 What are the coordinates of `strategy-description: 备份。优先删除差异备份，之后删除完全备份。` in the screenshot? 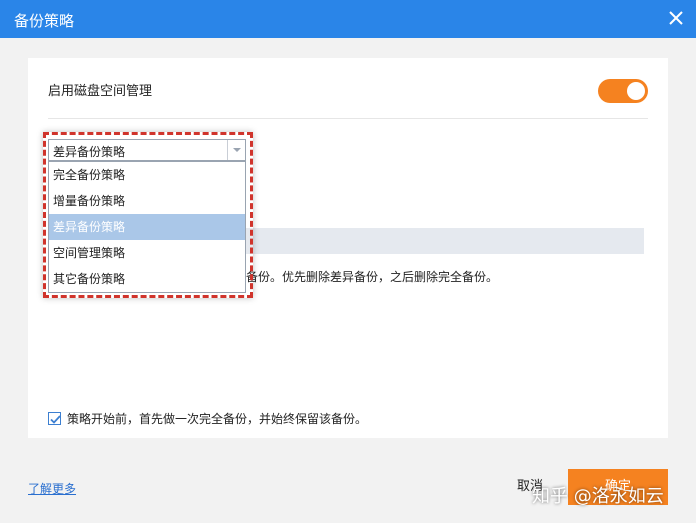 It's located at (372, 277).